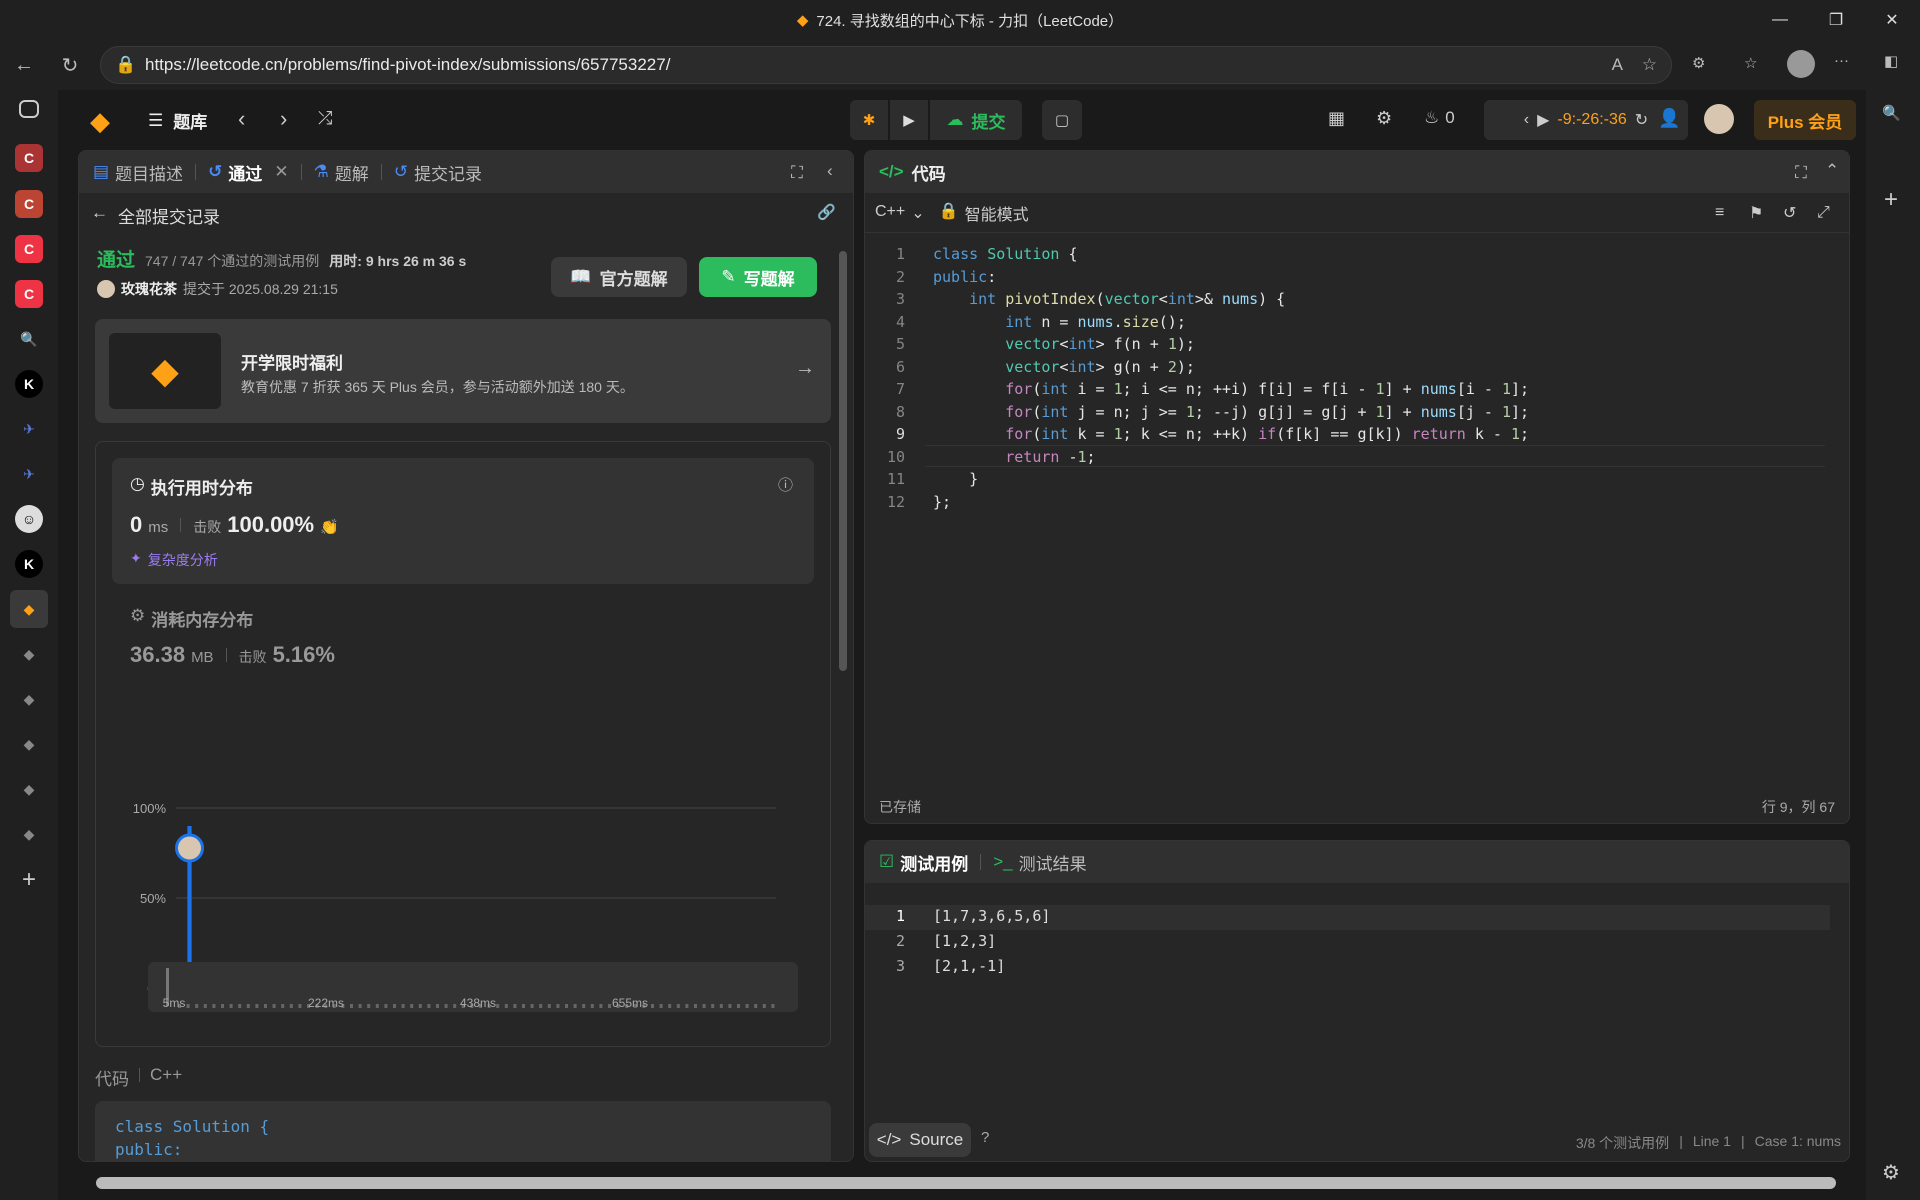 The image size is (1920, 1200). Describe the element at coordinates (1336, 118) in the screenshot. I see `layout-icon: ▦` at that location.